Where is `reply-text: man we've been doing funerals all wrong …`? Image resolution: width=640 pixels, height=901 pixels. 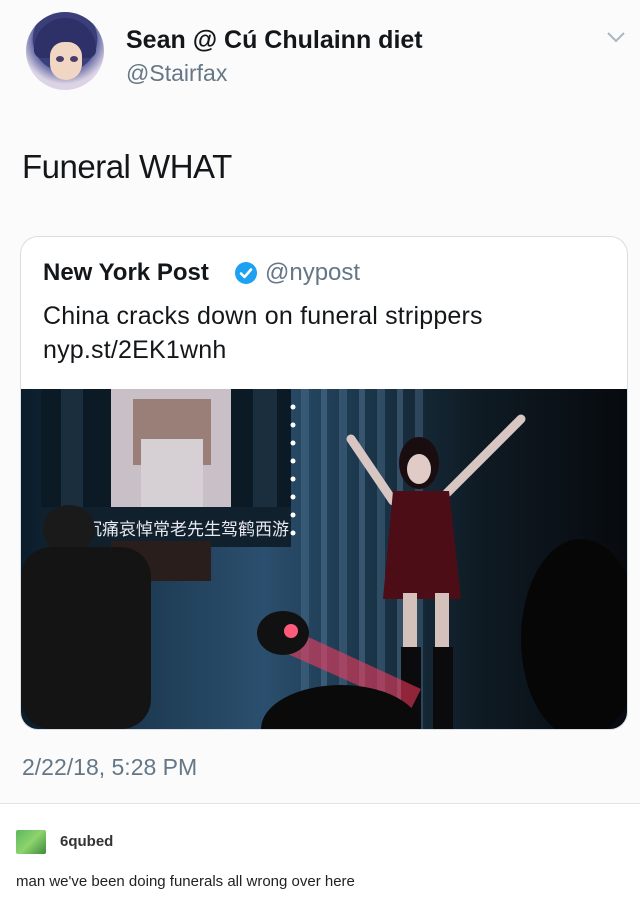
reply-text: man we've been doing funerals all wrong … is located at coordinates (185, 881).